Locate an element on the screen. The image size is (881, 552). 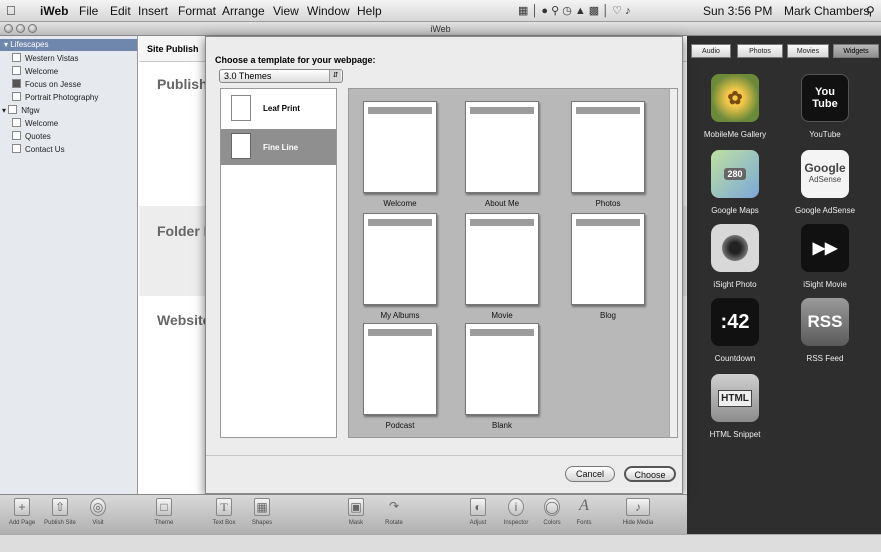
tab-widgets: Widgets is located at coordinates (856, 51).